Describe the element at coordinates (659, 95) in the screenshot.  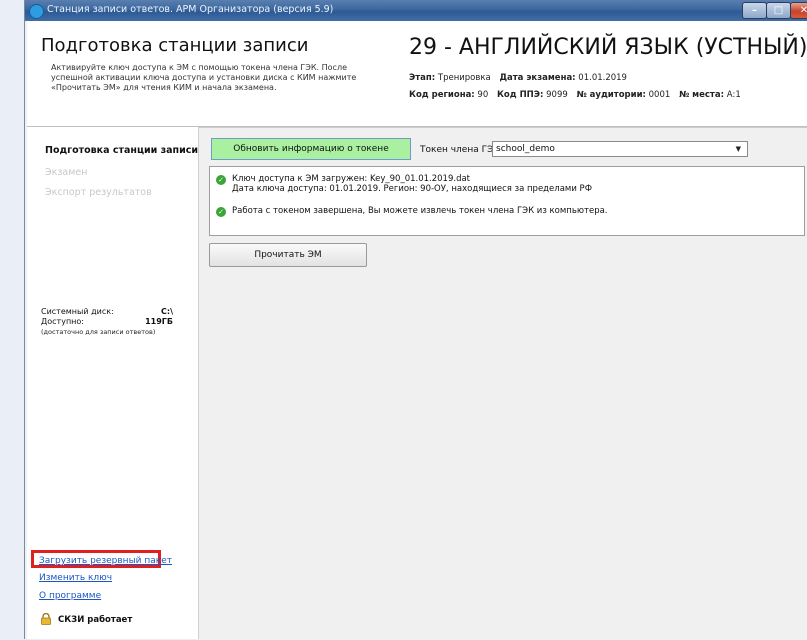
I see `room-value: 0001` at that location.